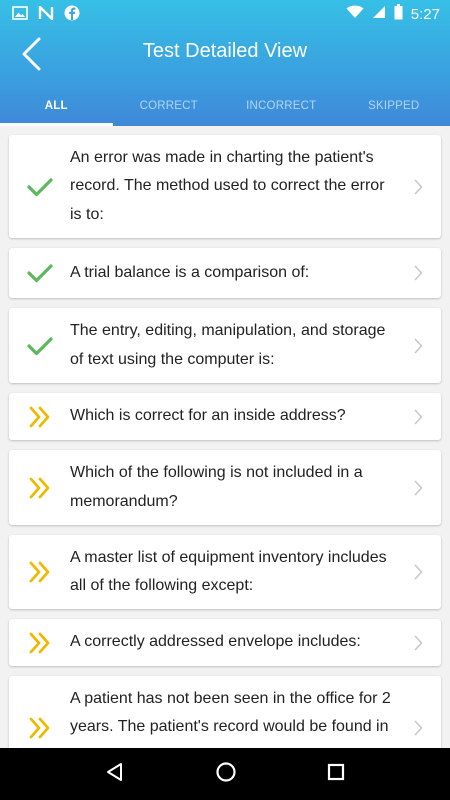 The width and height of the screenshot is (450, 800). Describe the element at coordinates (425, 14) in the screenshot. I see `status-time: 5:27` at that location.